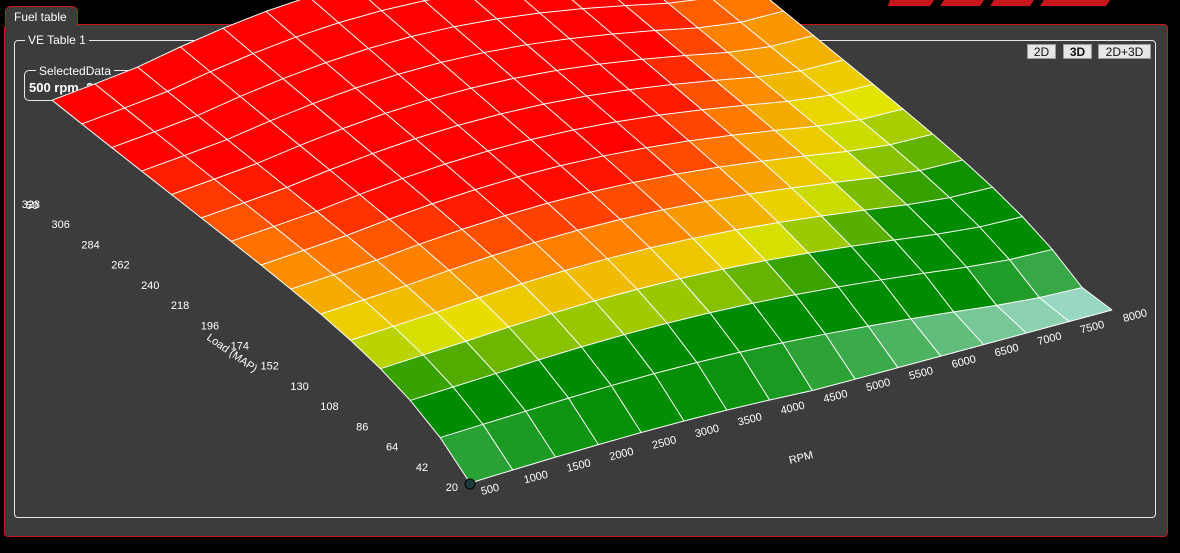 The width and height of the screenshot is (1180, 553). I want to click on load-tick-label: 86, so click(362, 427).